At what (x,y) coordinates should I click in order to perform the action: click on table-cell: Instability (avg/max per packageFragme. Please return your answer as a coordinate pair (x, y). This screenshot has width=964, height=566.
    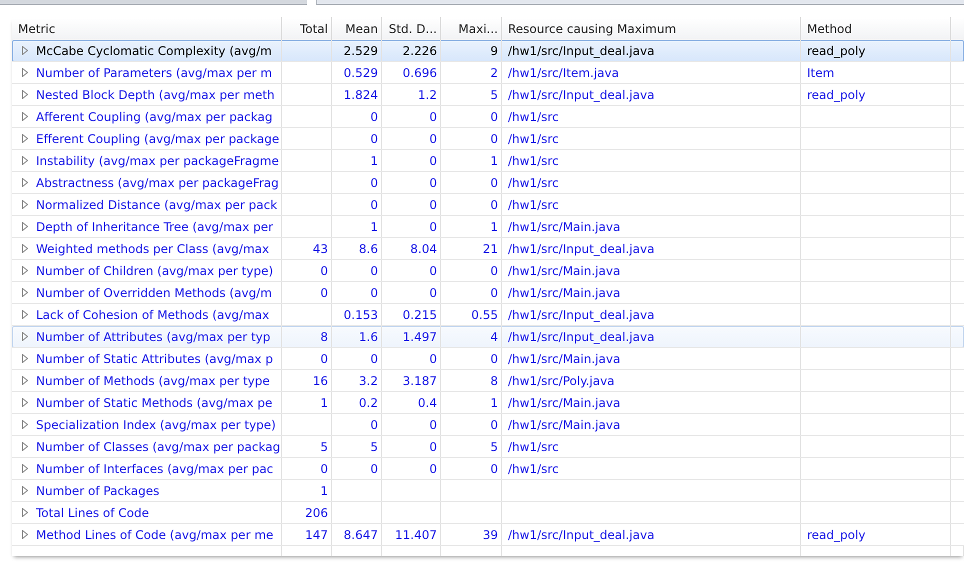
    Looking at the image, I should click on (157, 161).